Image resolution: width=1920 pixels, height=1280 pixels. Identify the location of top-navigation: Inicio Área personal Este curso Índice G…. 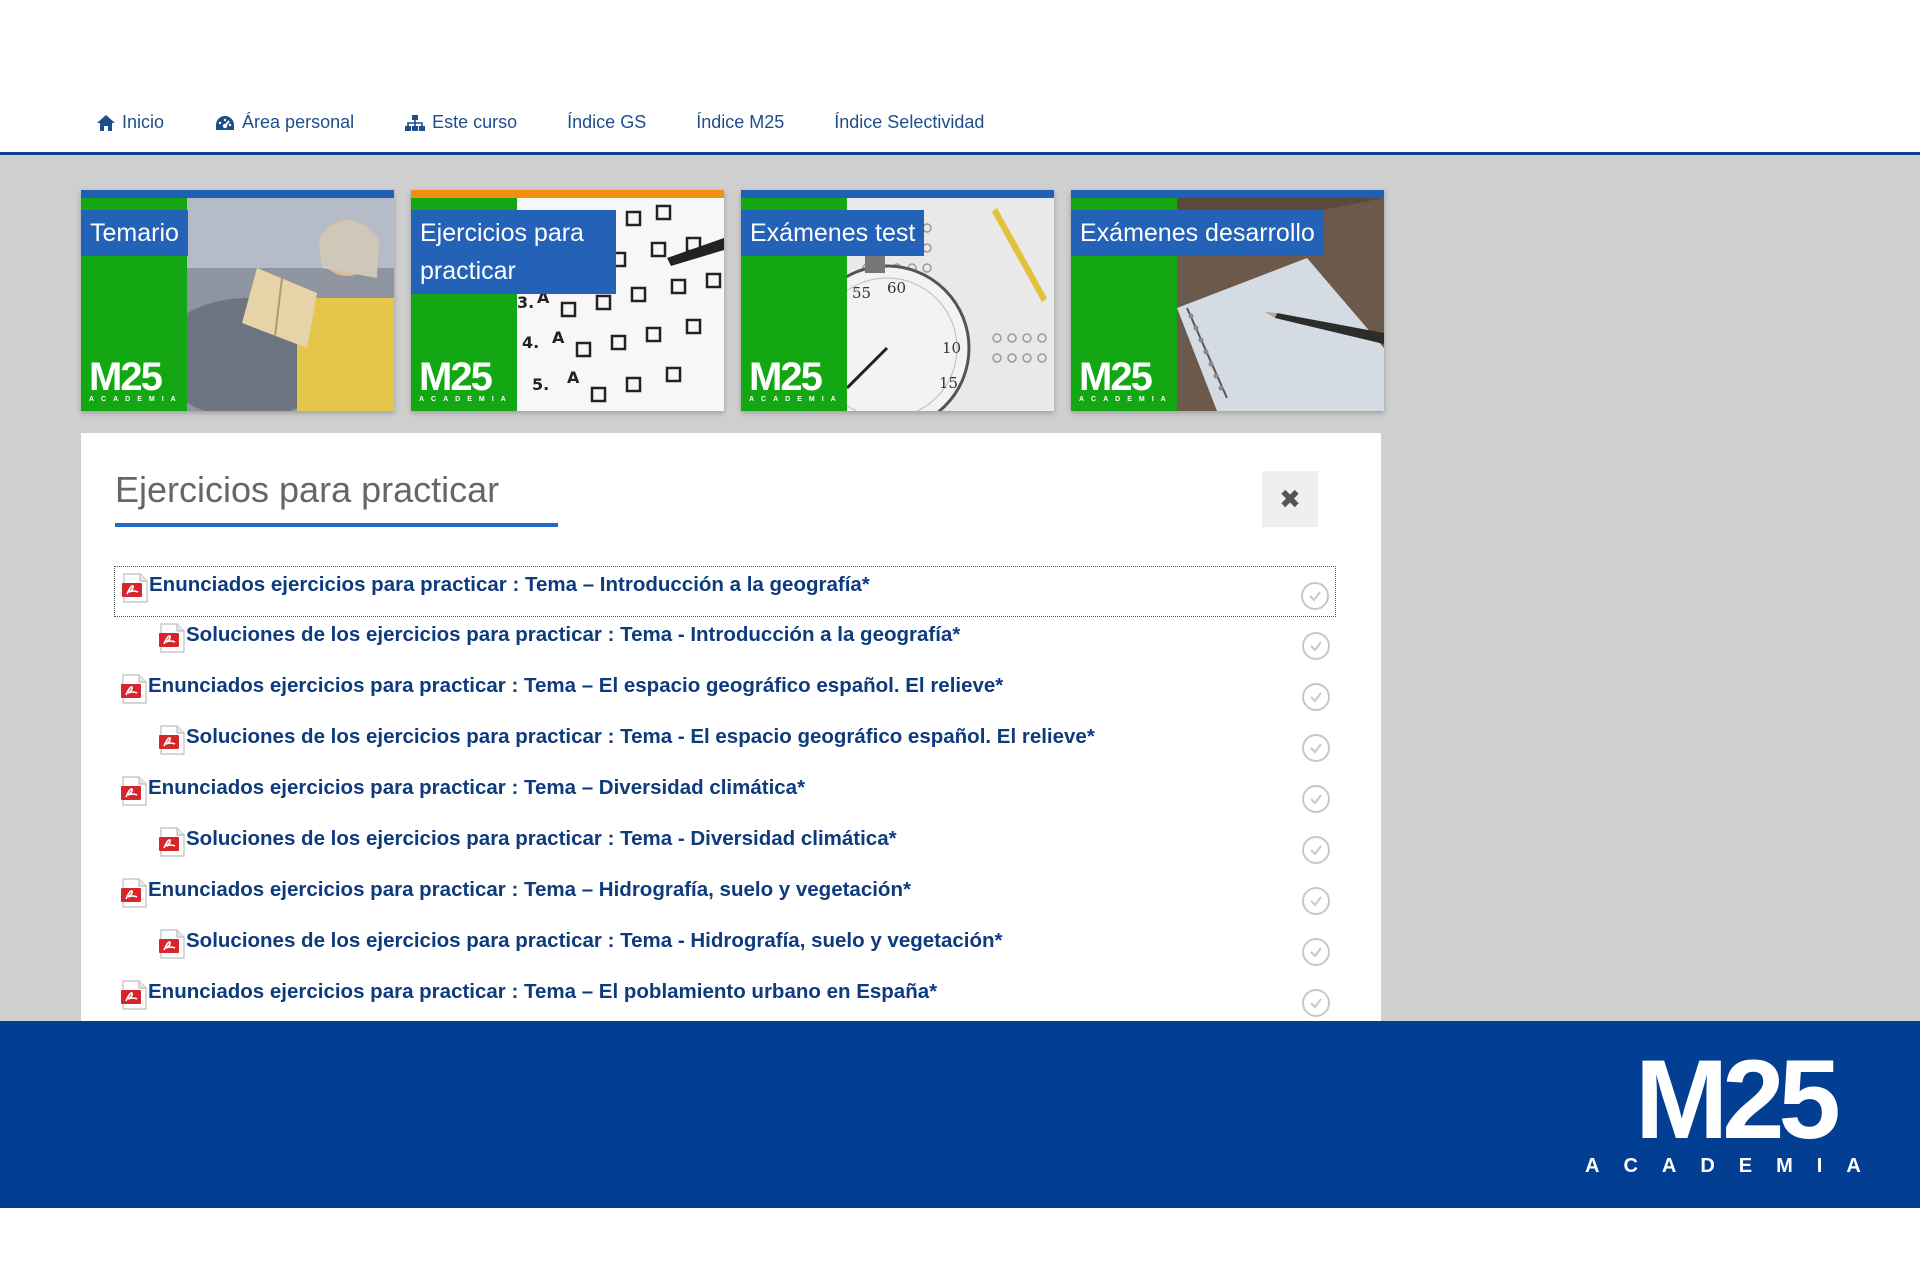
(960, 77).